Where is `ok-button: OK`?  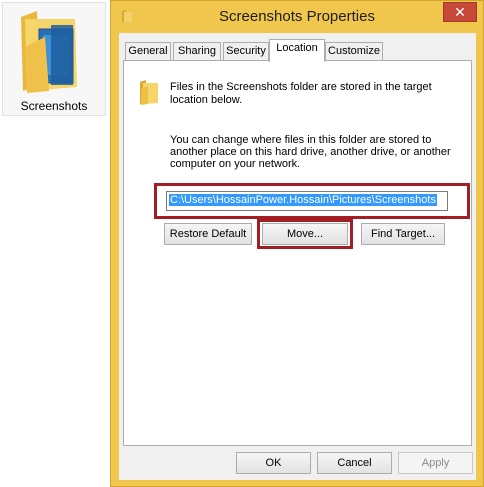 ok-button: OK is located at coordinates (273, 463).